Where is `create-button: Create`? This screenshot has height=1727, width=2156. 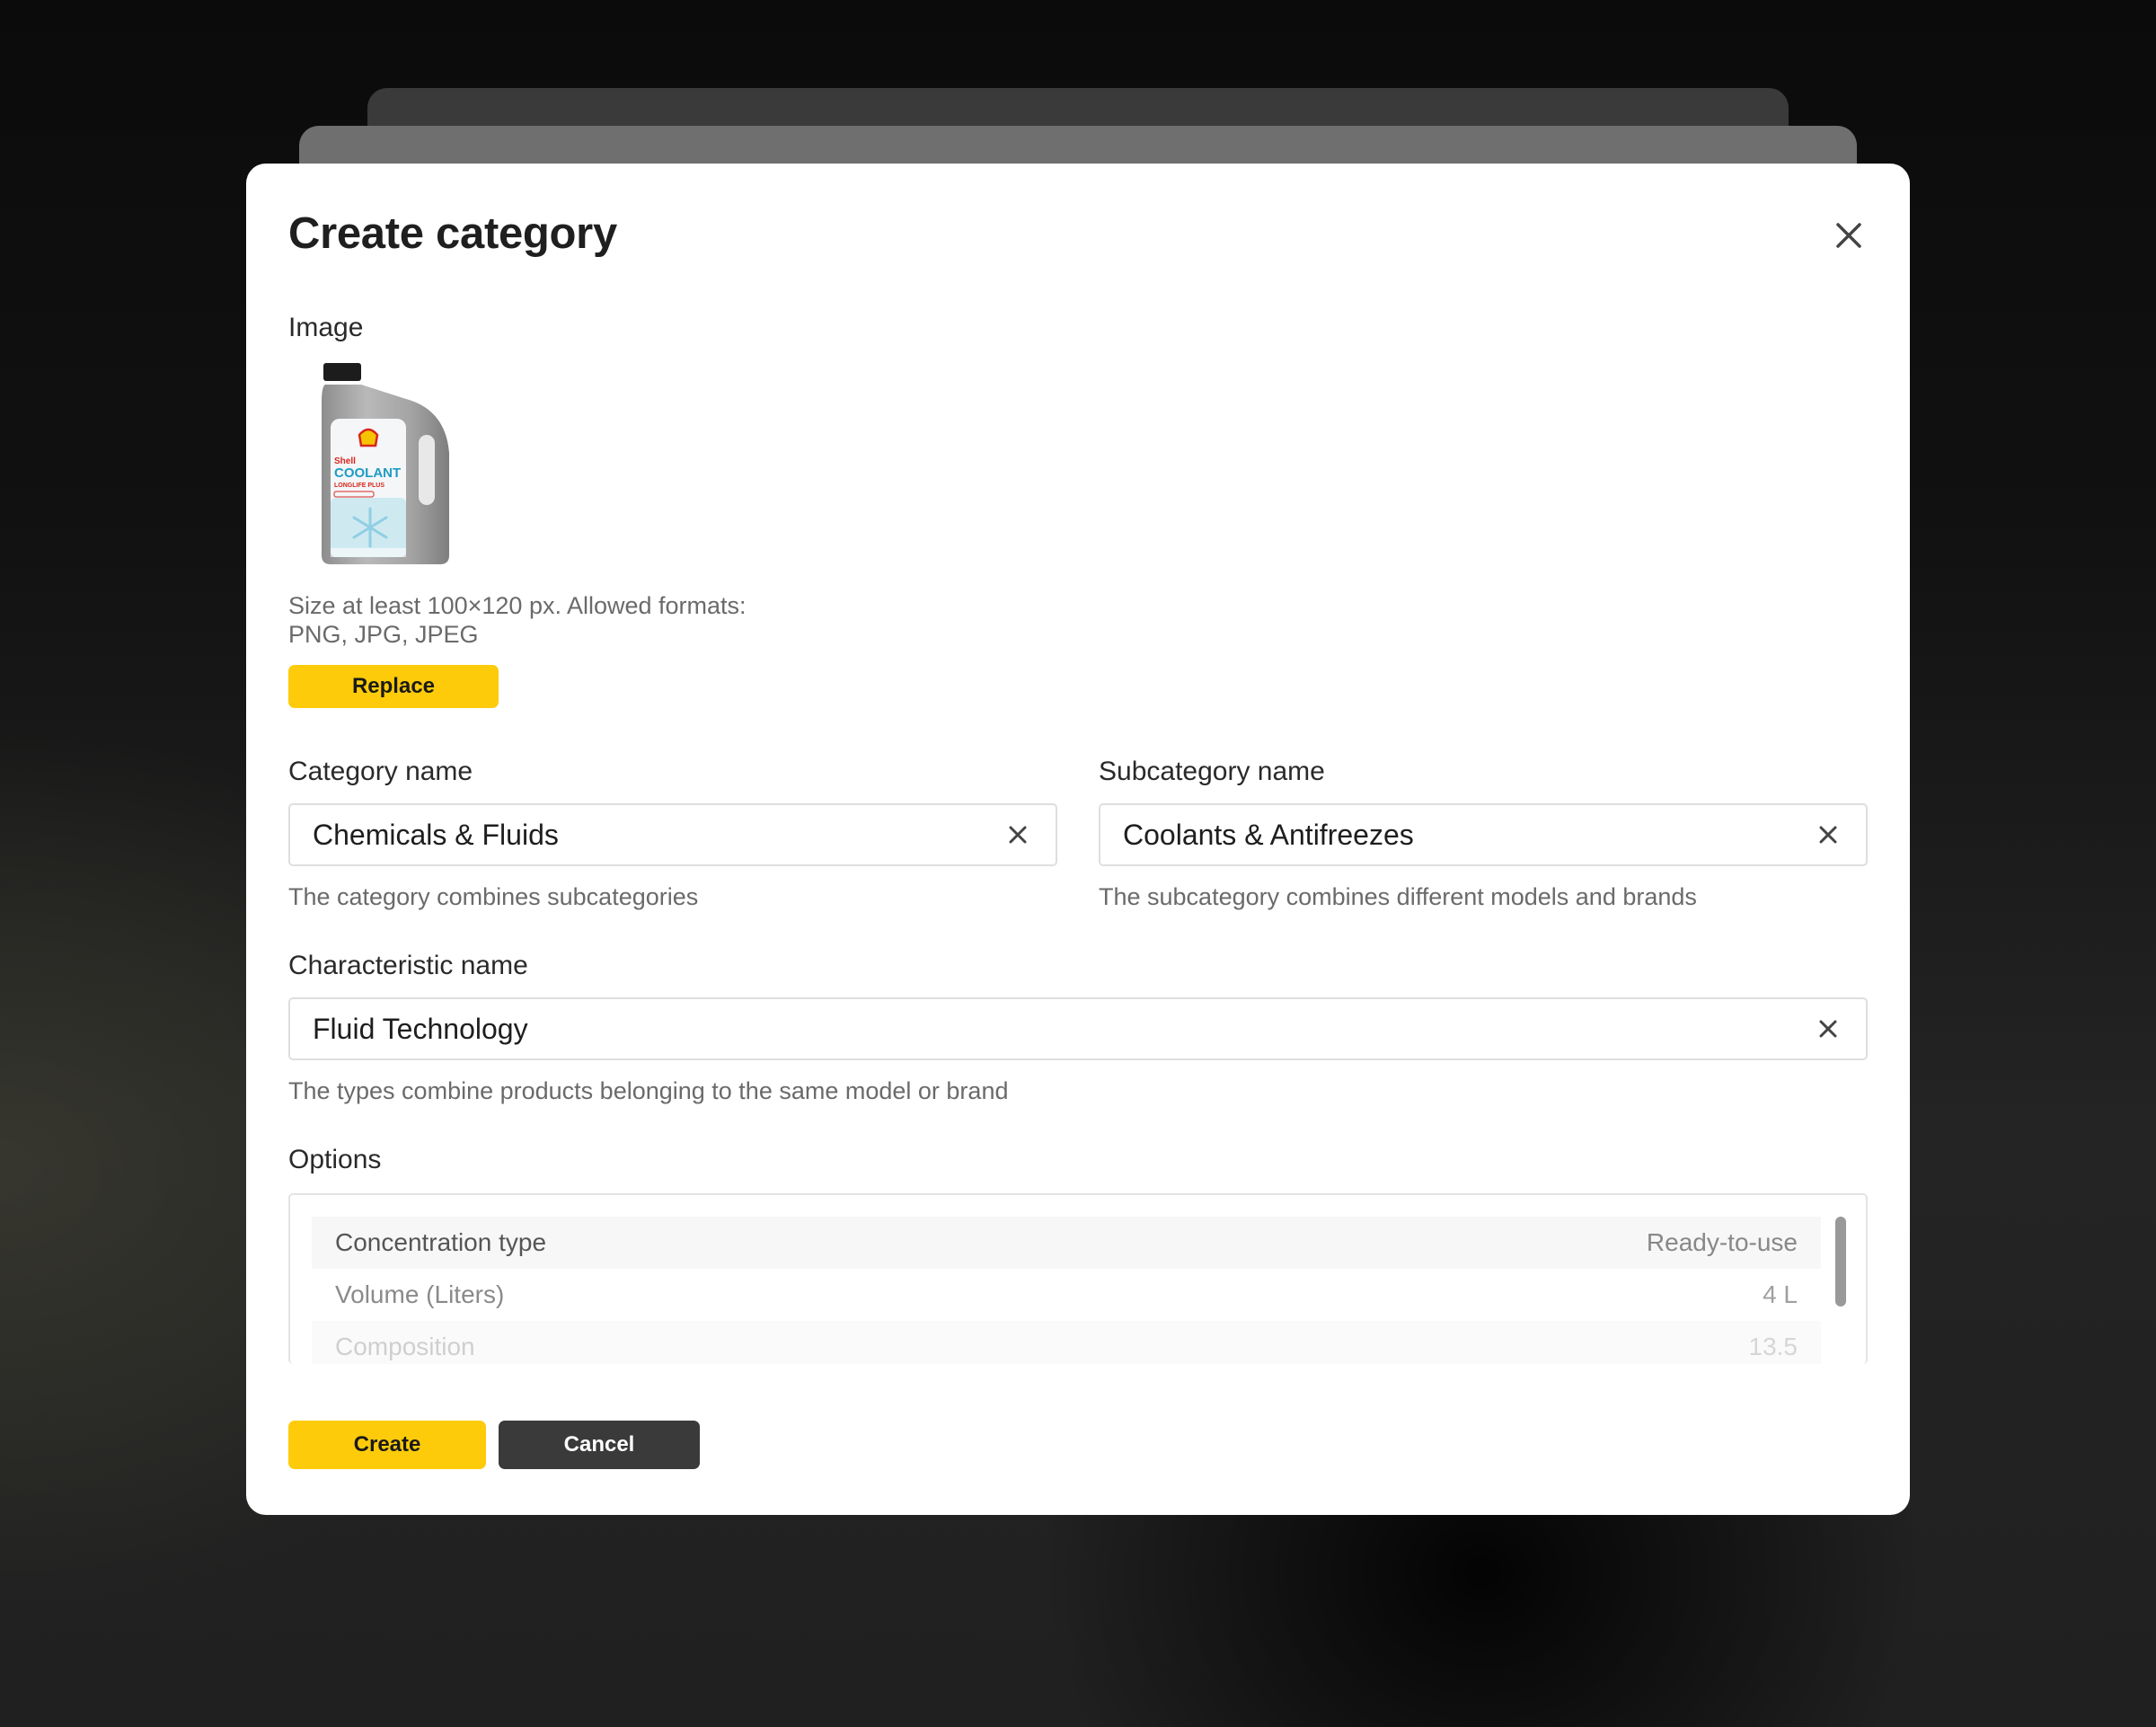 create-button: Create is located at coordinates (387, 1445).